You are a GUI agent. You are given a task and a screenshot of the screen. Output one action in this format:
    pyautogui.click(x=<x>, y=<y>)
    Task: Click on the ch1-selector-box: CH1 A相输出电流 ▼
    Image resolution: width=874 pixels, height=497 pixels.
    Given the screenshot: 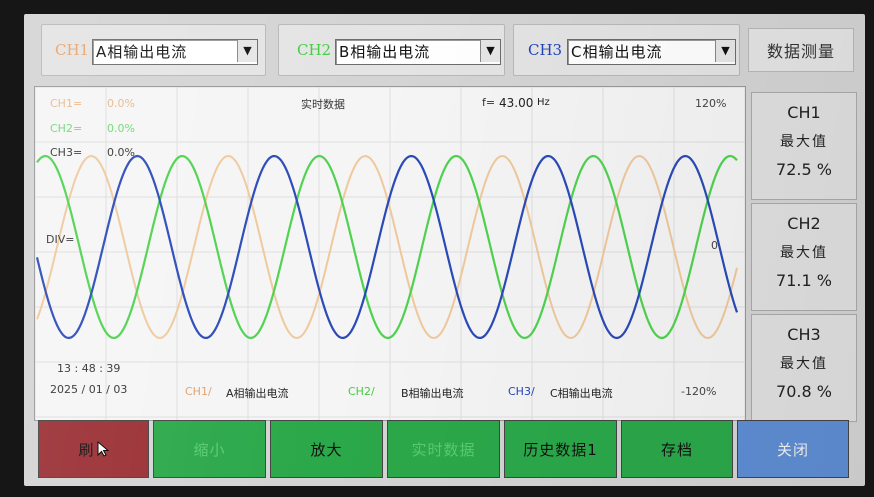 What is the action you would take?
    pyautogui.click(x=153, y=50)
    